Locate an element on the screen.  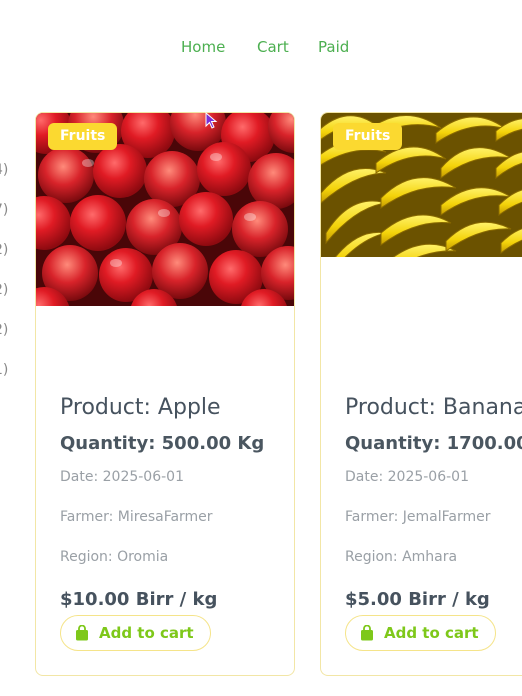
product-image-apples: Fruits is located at coordinates (165, 209).